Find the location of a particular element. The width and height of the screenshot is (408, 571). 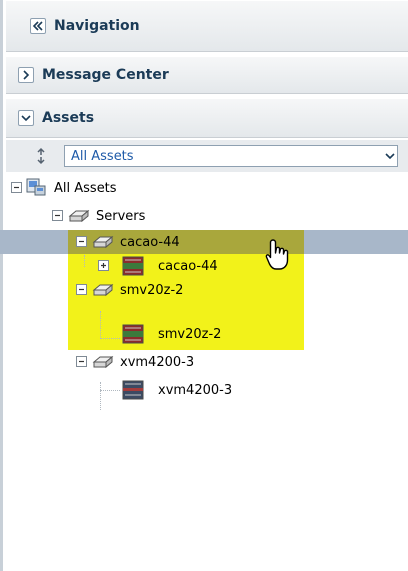

tree-label-smv20z-2: smv20z-2 is located at coordinates (152, 290).